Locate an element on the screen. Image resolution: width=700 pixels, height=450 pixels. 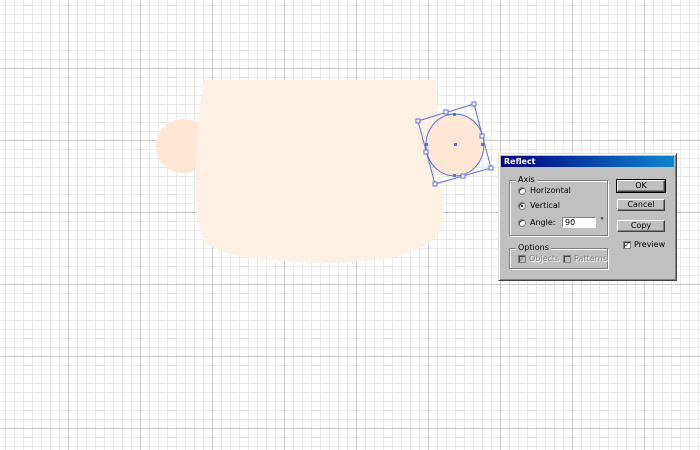
handle-top-left is located at coordinates (418, 121).